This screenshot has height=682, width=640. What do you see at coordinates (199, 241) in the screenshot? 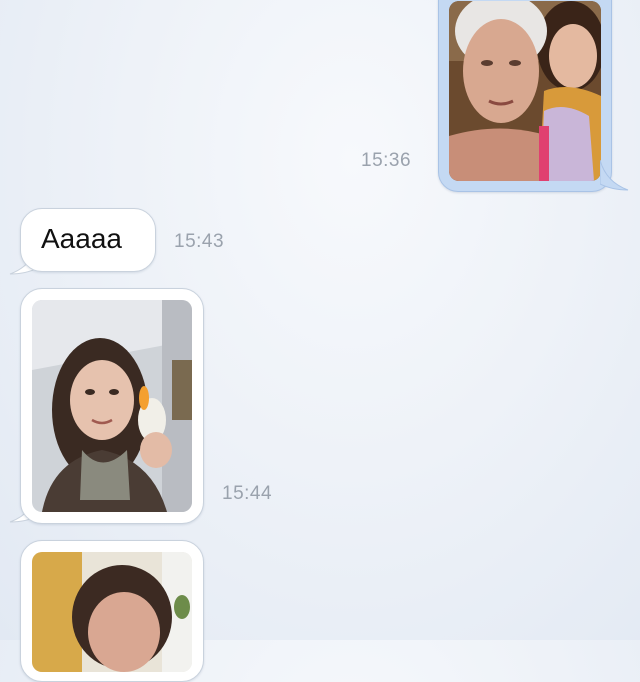
I see `timestamp: 15:43` at bounding box center [199, 241].